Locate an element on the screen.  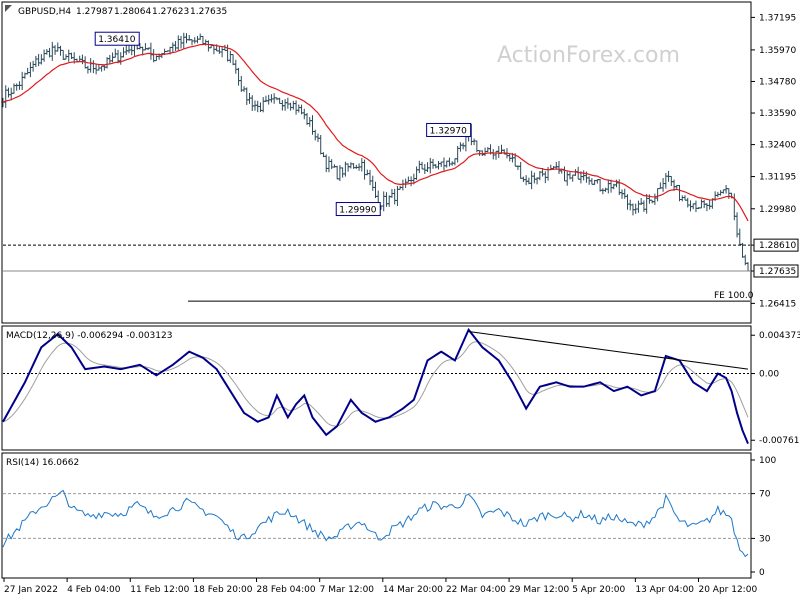
macd-y-label: 0.00 is located at coordinates (769, 375).